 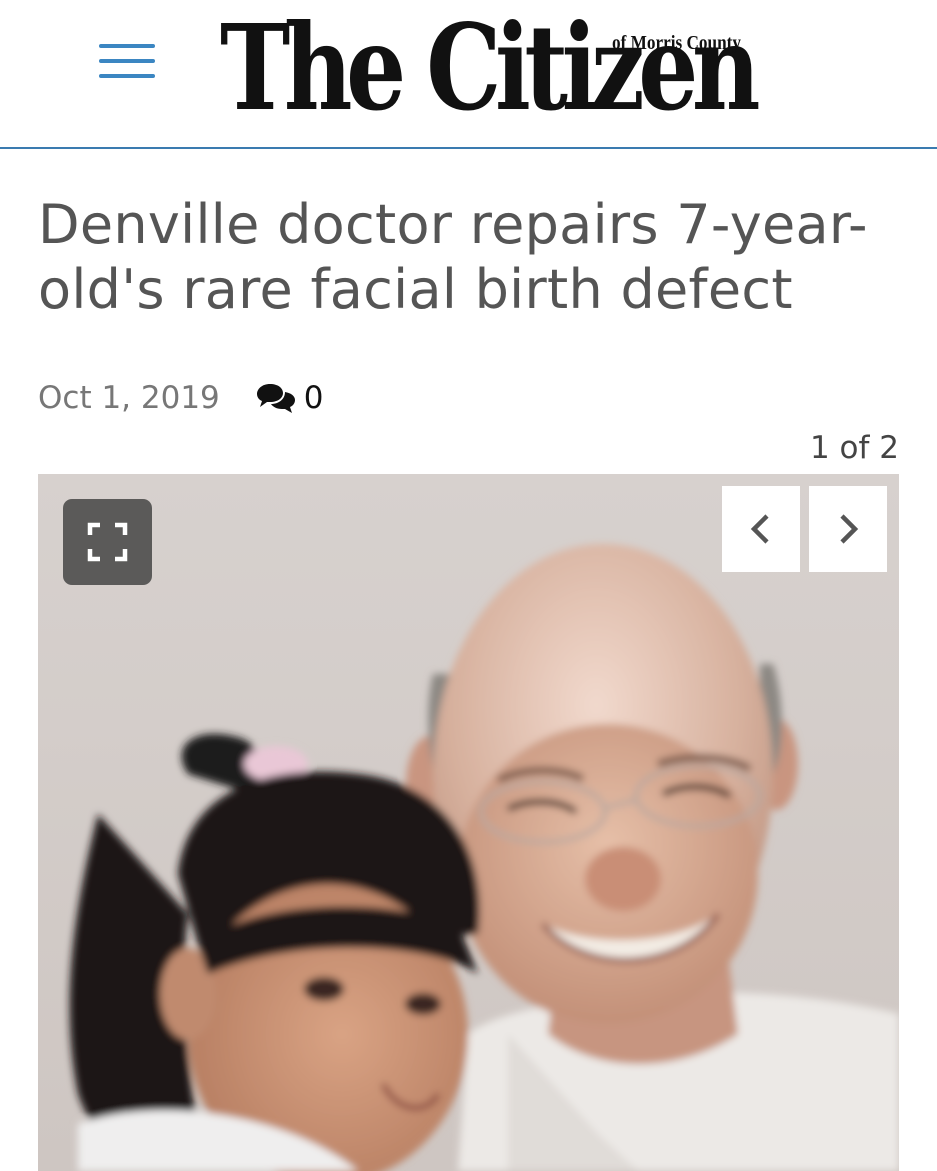 I want to click on fullscreen-button, so click(x=107, y=542).